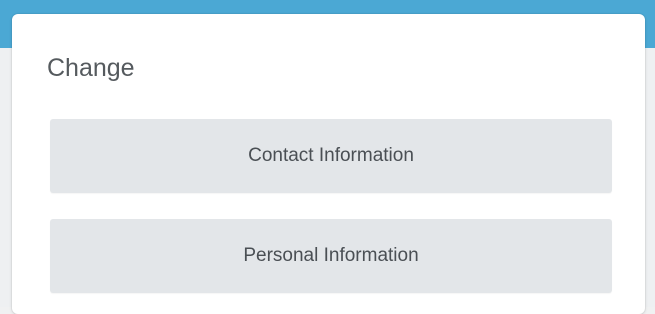  I want to click on background-panel-left, so click(6, 177).